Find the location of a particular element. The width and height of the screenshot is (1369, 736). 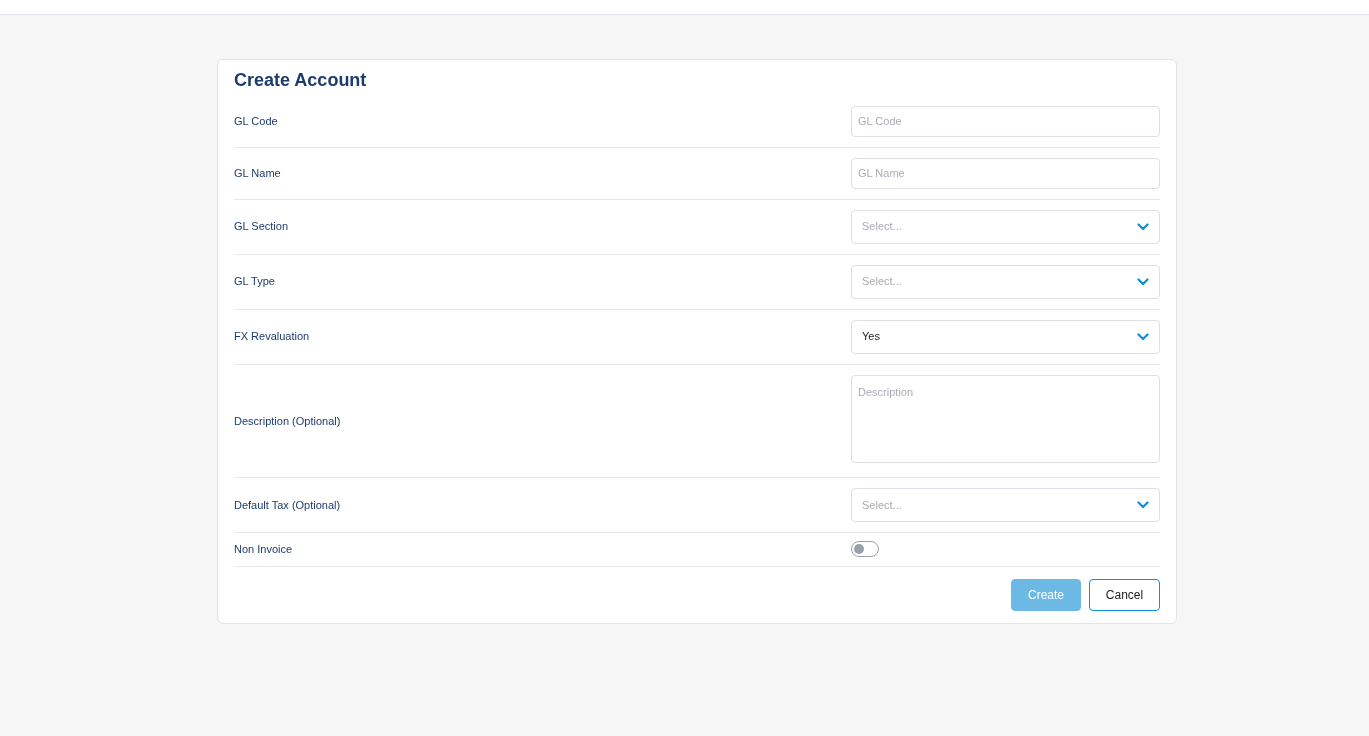

text-field: GL Code is located at coordinates (1005, 121).